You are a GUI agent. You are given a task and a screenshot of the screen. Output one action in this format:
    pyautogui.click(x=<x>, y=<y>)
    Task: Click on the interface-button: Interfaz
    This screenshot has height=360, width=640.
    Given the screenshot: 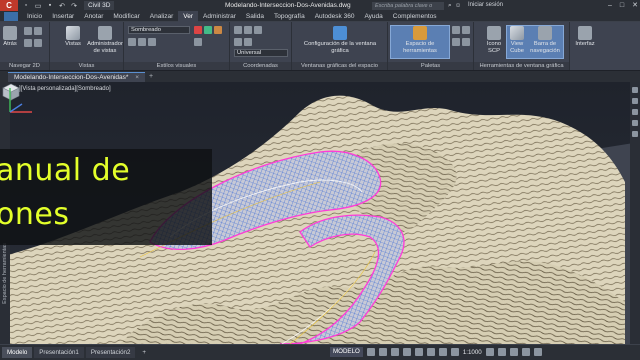 What is the action you would take?
    pyautogui.click(x=585, y=37)
    